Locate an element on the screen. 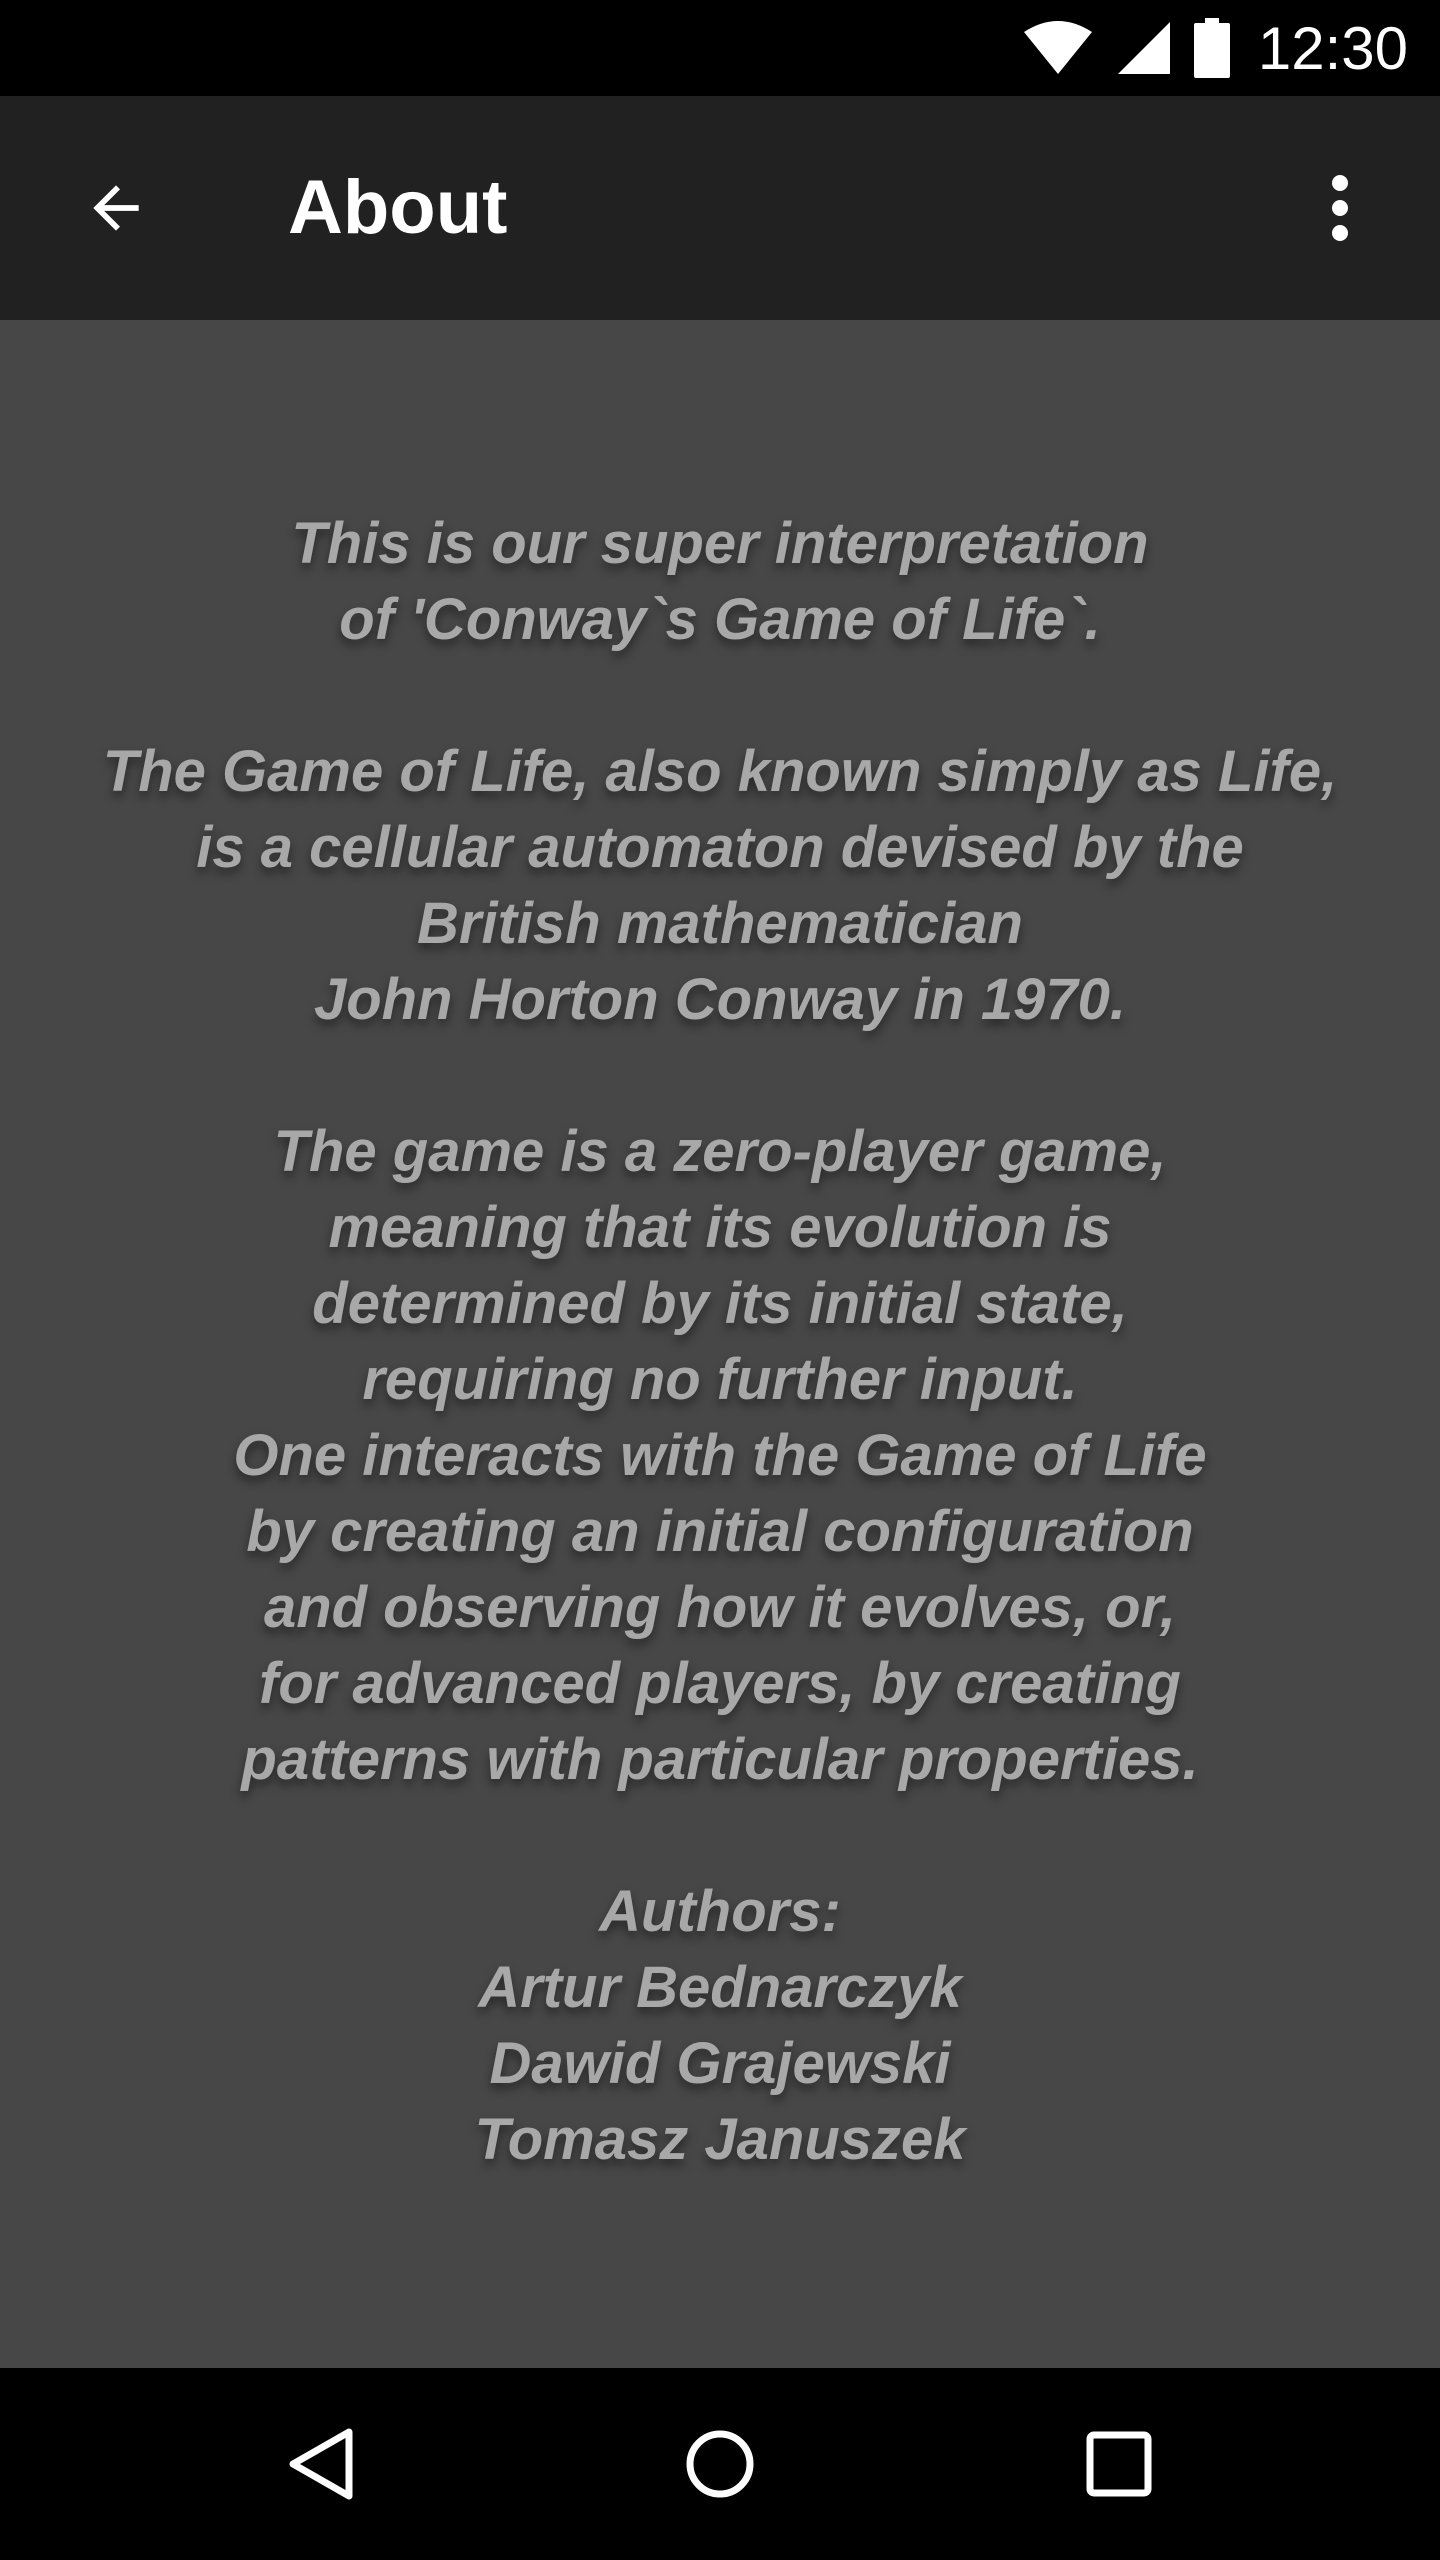 The height and width of the screenshot is (2560, 1440). nav-home-button is located at coordinates (720, 2464).